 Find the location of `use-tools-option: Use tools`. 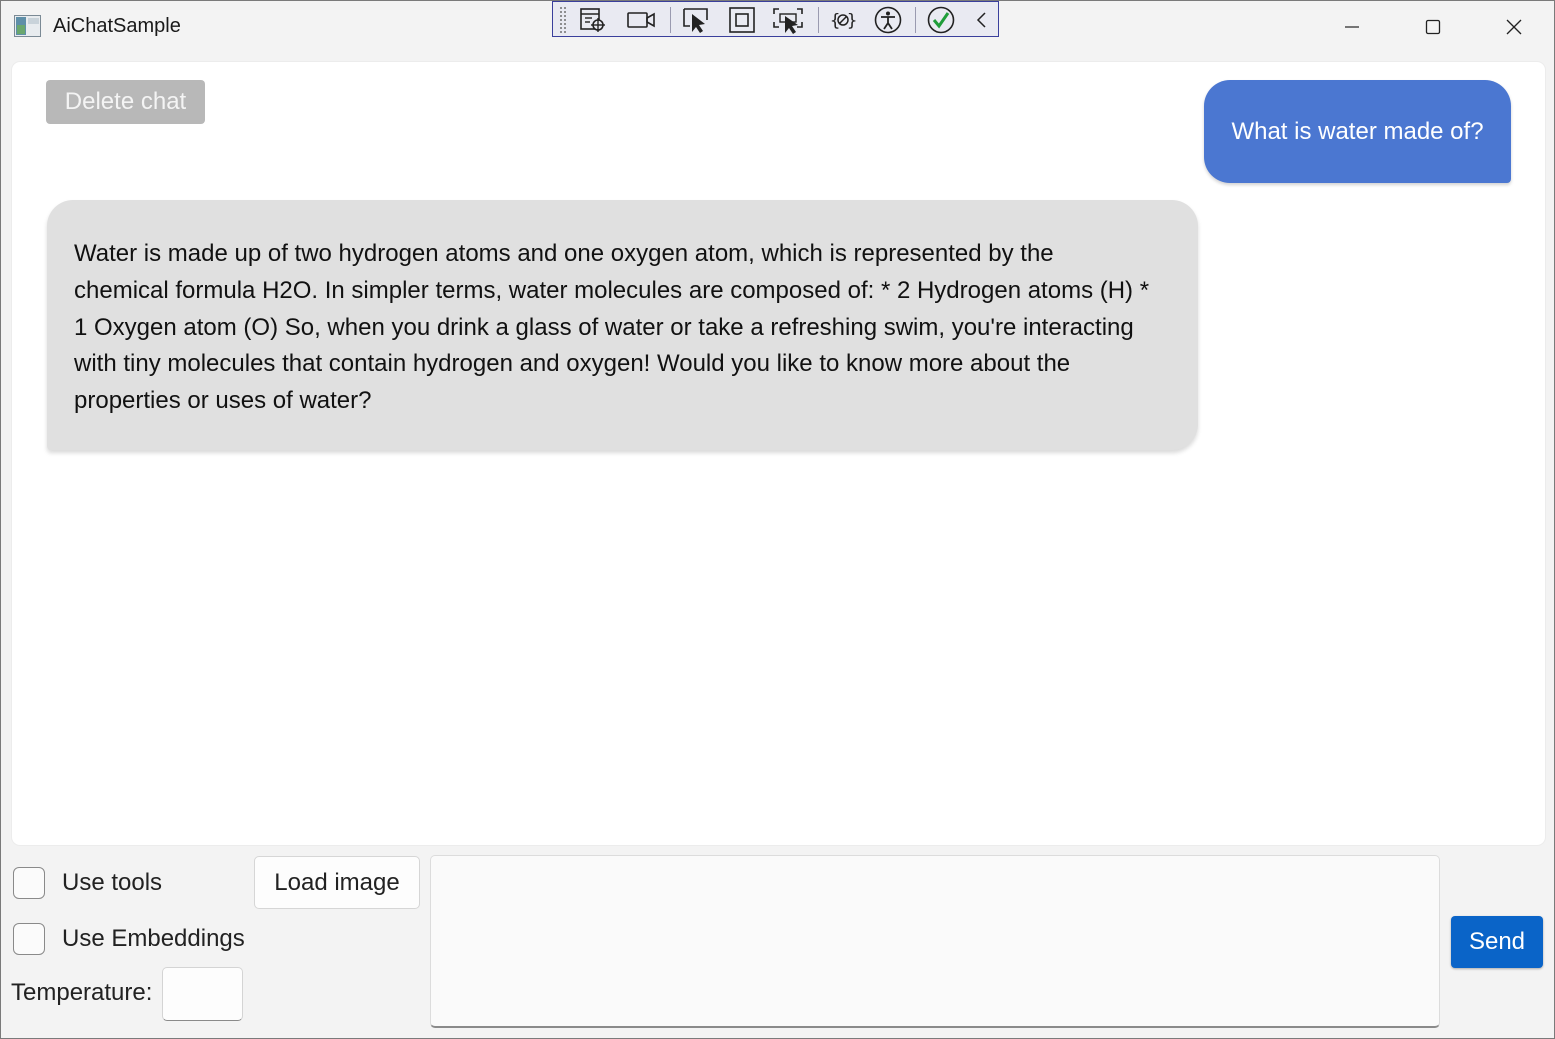

use-tools-option: Use tools is located at coordinates (87, 883).